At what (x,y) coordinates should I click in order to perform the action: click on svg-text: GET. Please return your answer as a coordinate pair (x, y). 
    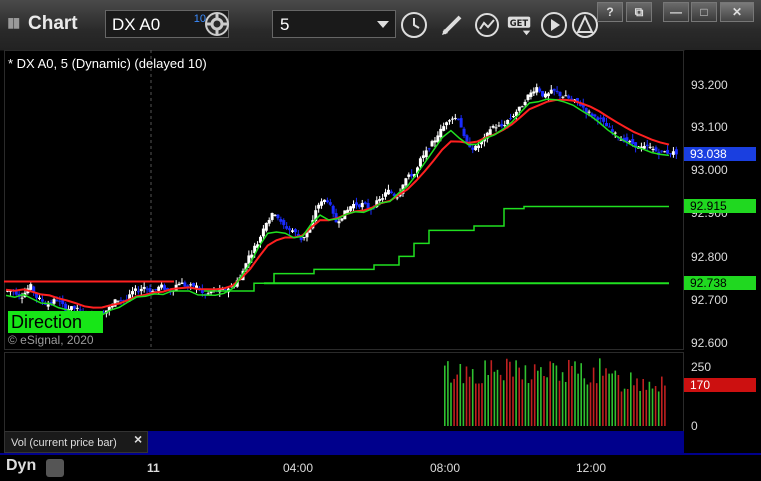
    Looking at the image, I should click on (519, 23).